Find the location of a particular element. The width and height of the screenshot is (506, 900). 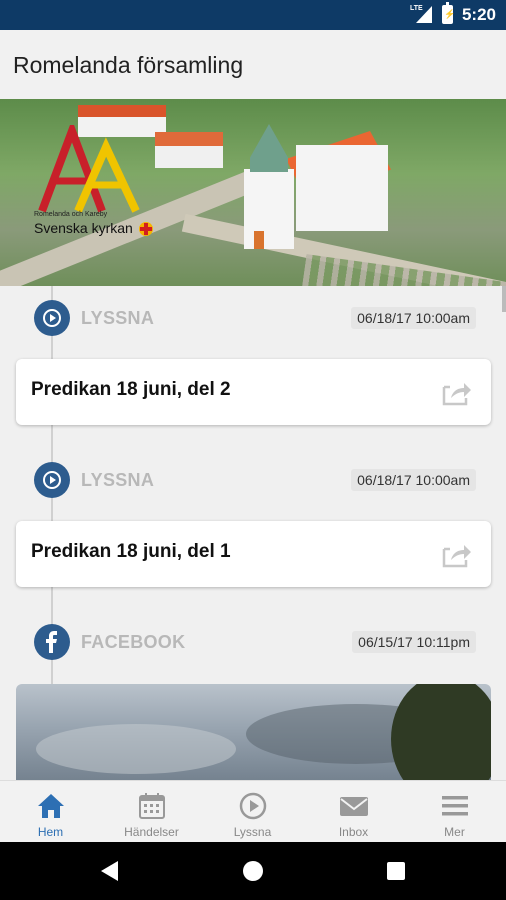

church-logo: Romelanda och Kareby Svenska kyrkan is located at coordinates (97, 184).